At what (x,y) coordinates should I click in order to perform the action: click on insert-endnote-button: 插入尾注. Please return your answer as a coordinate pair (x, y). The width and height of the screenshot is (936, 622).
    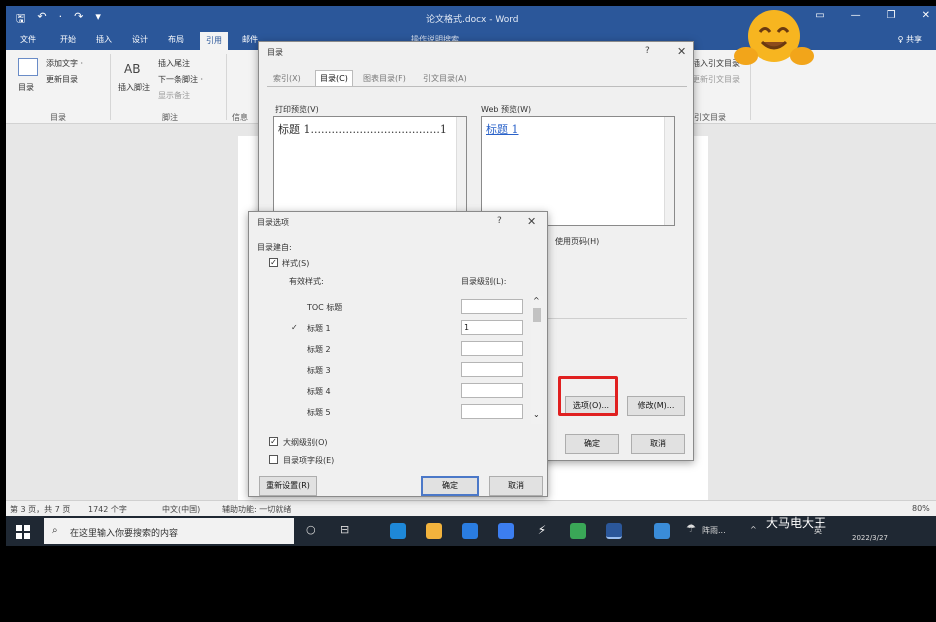
    Looking at the image, I should click on (174, 63).